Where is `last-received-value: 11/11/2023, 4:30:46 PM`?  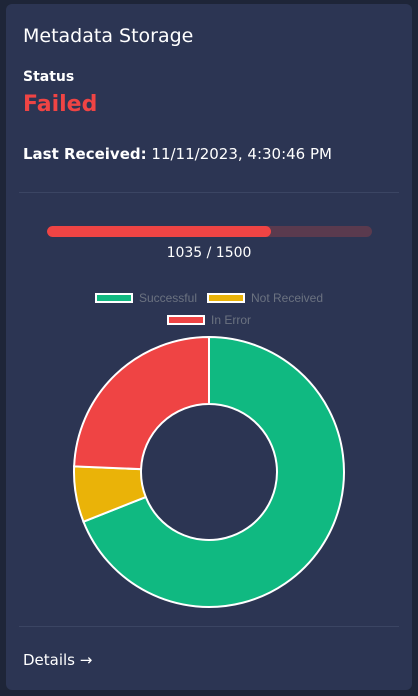
last-received-value: 11/11/2023, 4:30:46 PM is located at coordinates (241, 154).